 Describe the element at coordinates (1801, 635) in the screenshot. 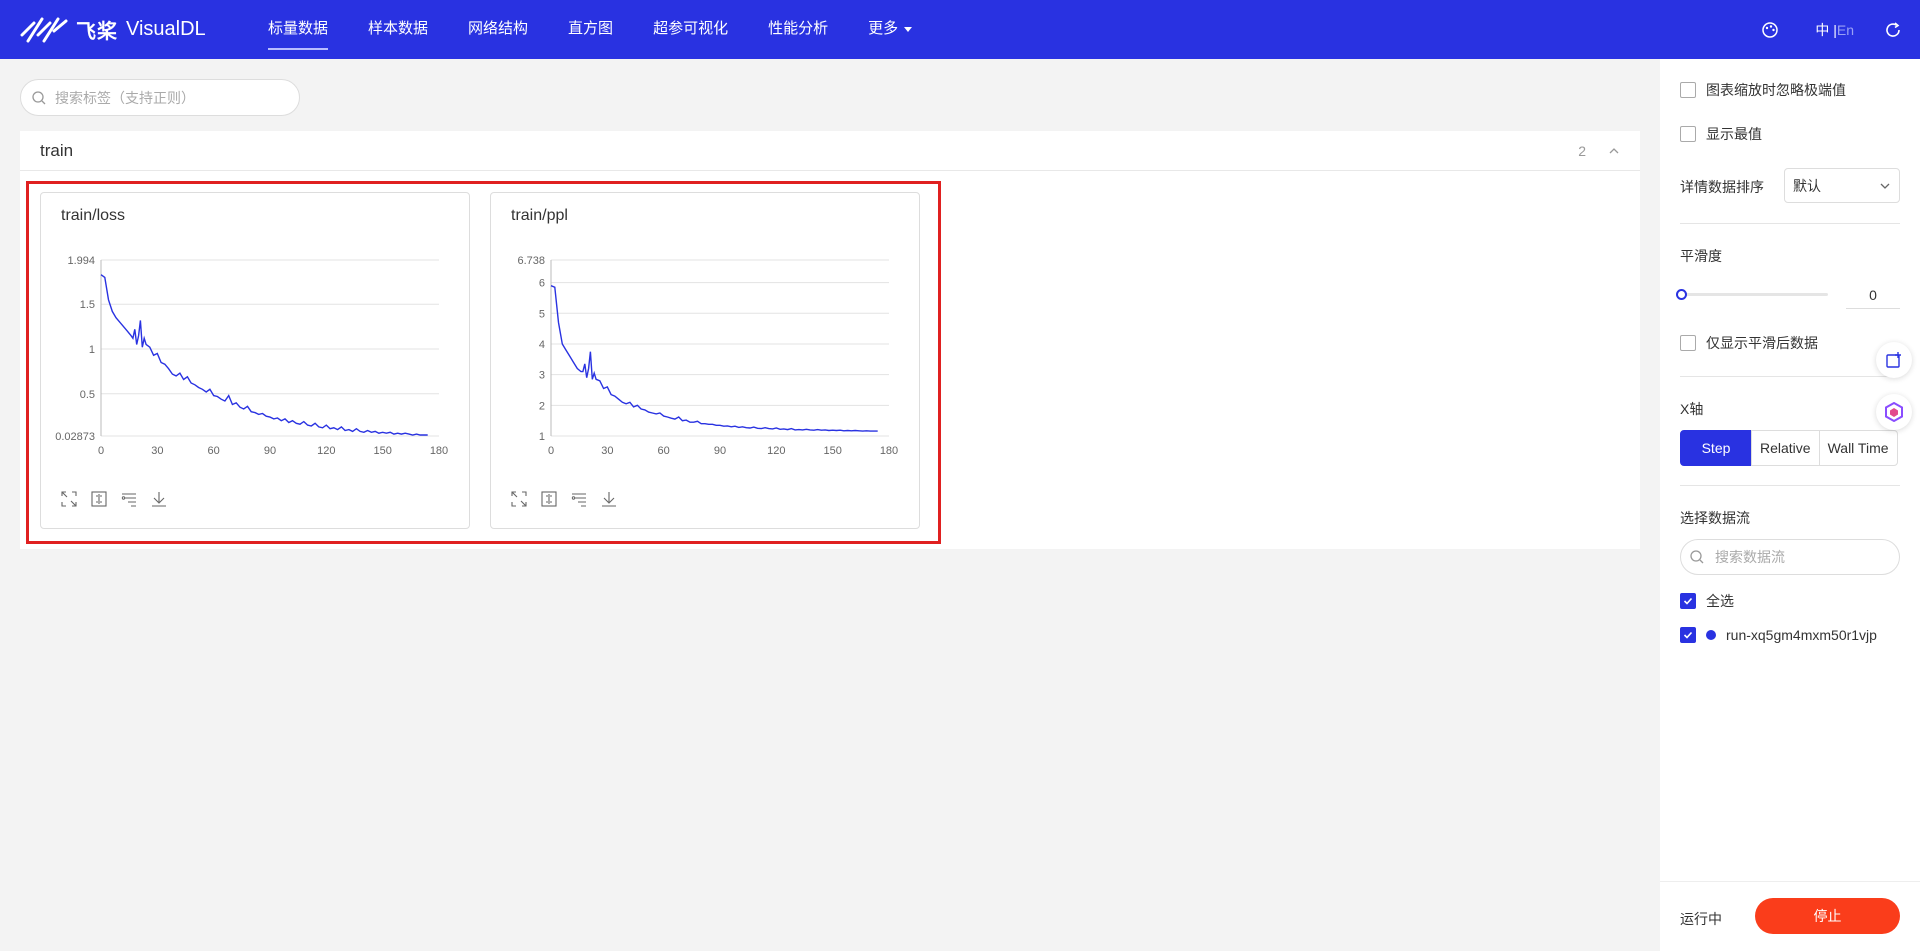

I see `run-name: run-xq5gm4mxm50r1vjp` at that location.